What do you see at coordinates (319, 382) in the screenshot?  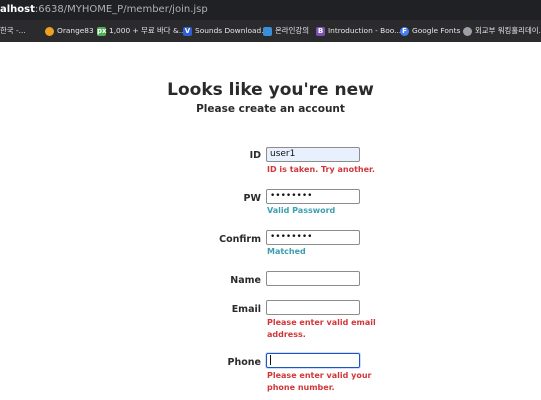 I see `phone-error-message: Please enter valid your phone number.` at bounding box center [319, 382].